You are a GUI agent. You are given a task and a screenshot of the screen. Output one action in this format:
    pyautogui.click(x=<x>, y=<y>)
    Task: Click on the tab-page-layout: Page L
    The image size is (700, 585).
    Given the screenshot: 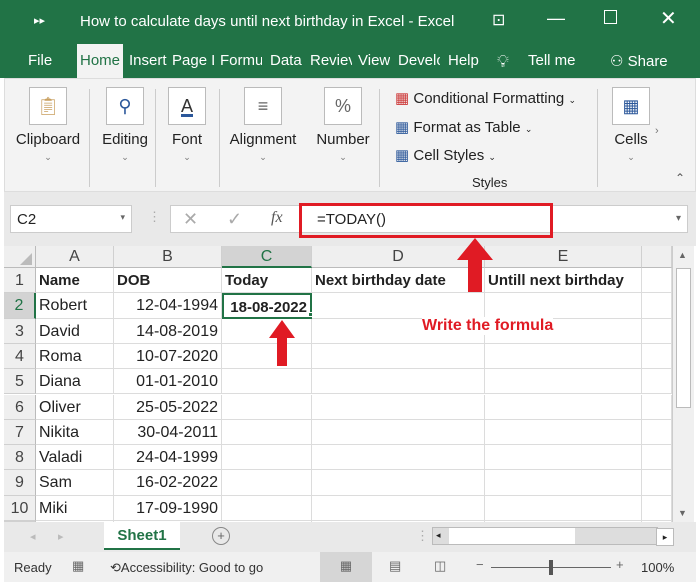 What is the action you would take?
    pyautogui.click(x=193, y=60)
    